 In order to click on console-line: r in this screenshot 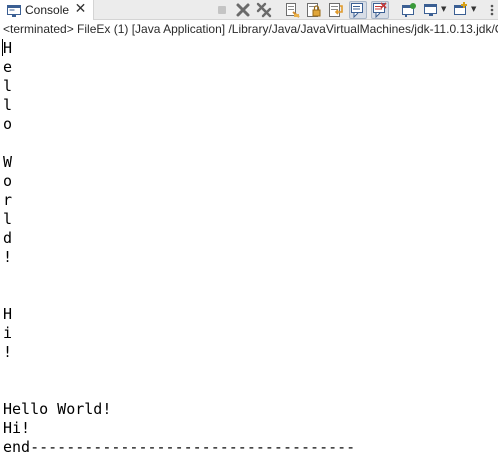, I will do `click(8, 200)`.